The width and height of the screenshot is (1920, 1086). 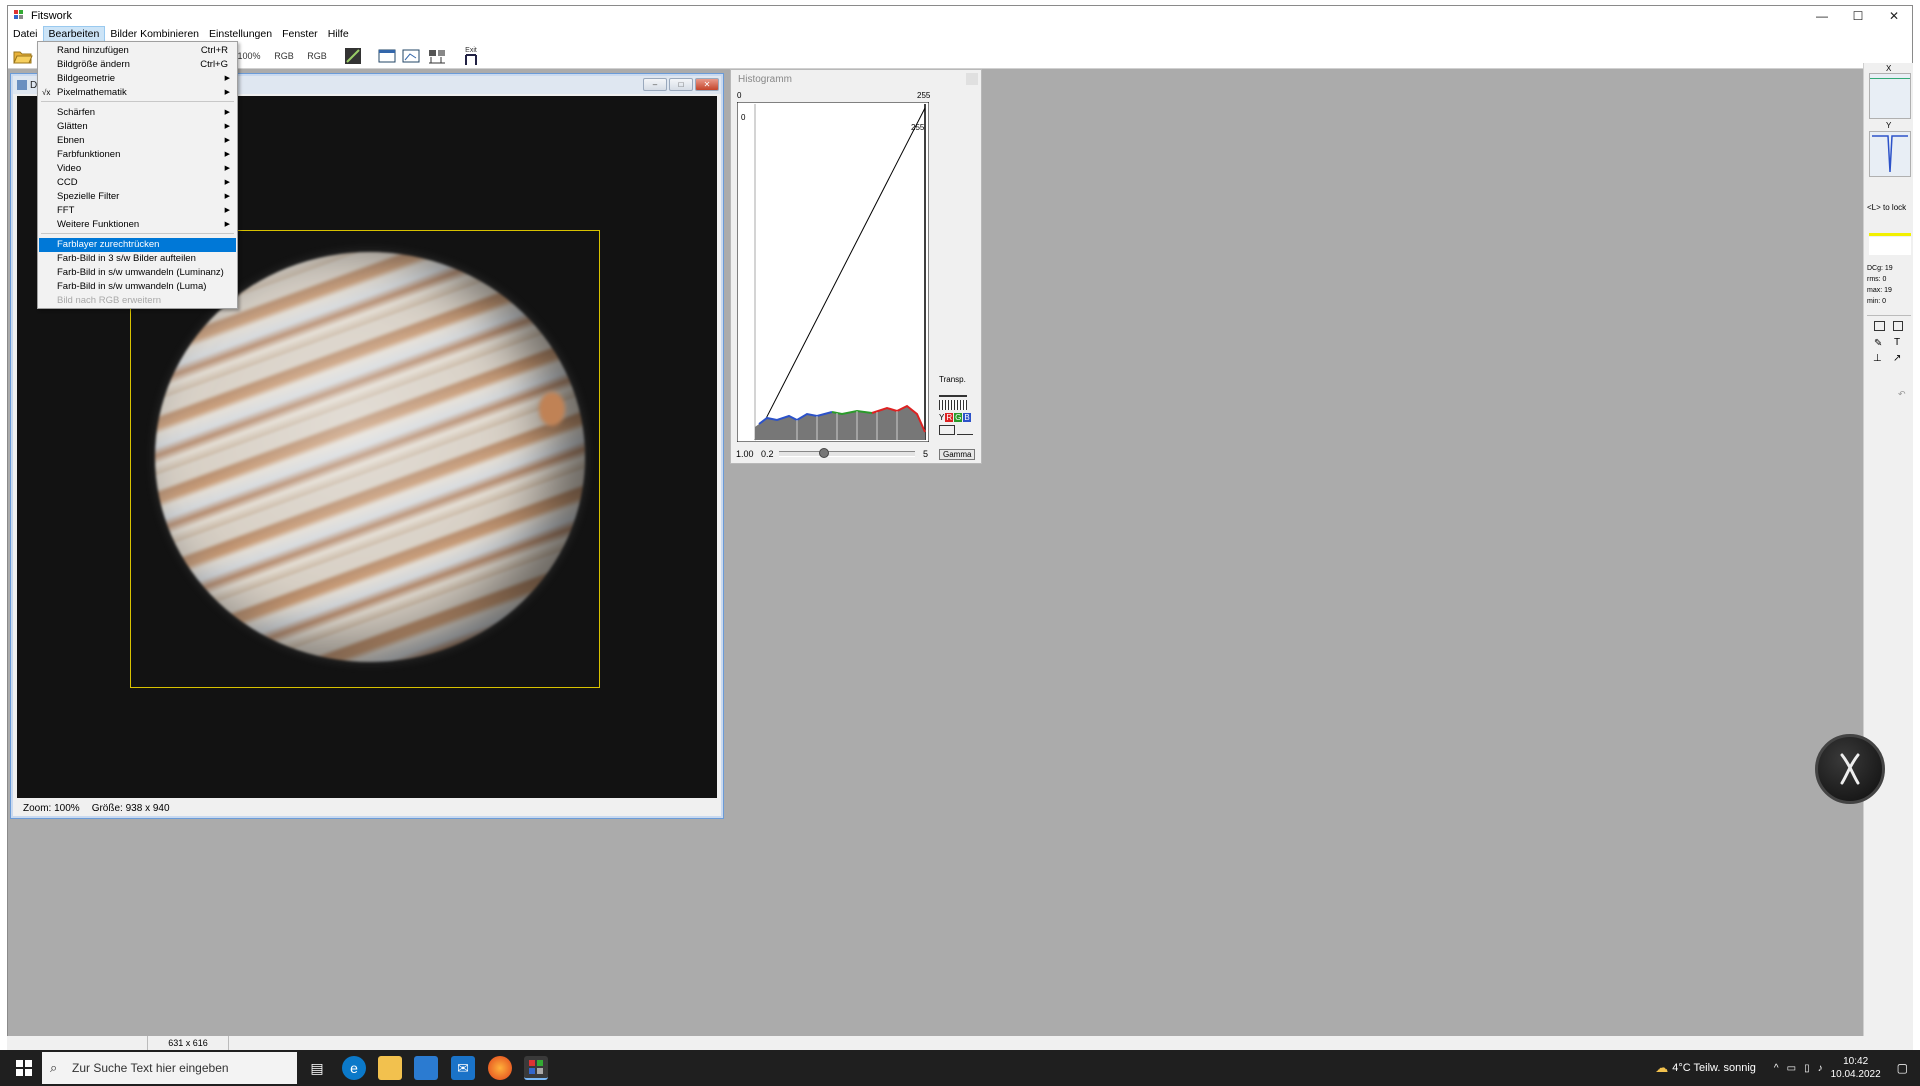 I want to click on tool-palette: ✎ T ⊥ ↗, so click(x=1889, y=342).